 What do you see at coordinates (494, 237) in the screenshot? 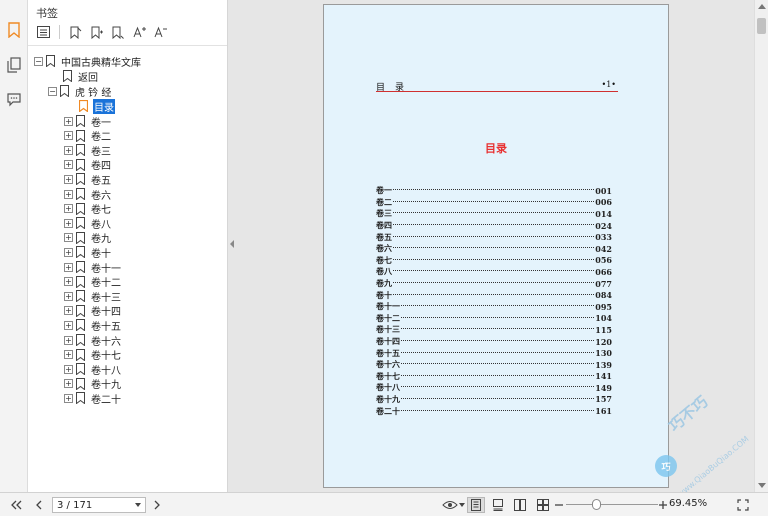
I see `toc-row: 卷五 033` at bounding box center [494, 237].